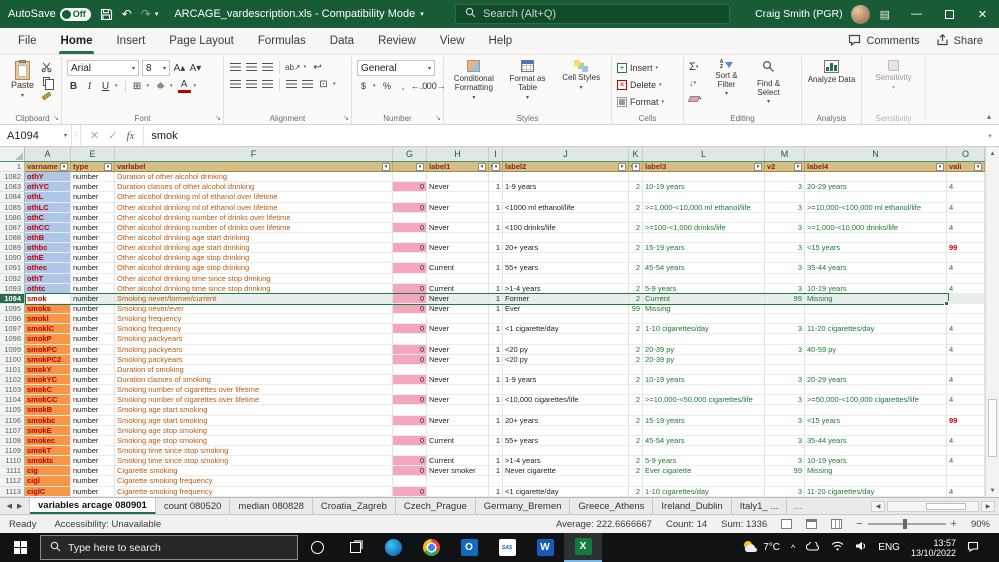 The height and width of the screenshot is (562, 999). Describe the element at coordinates (704, 430) in the screenshot. I see `cell-L1107` at that location.